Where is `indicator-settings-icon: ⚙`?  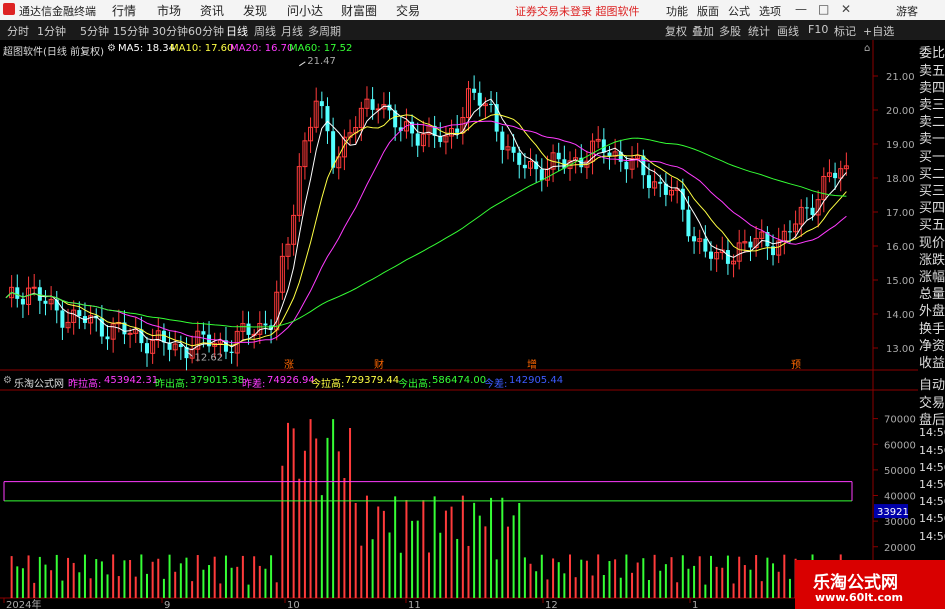 indicator-settings-icon: ⚙ is located at coordinates (7, 380).